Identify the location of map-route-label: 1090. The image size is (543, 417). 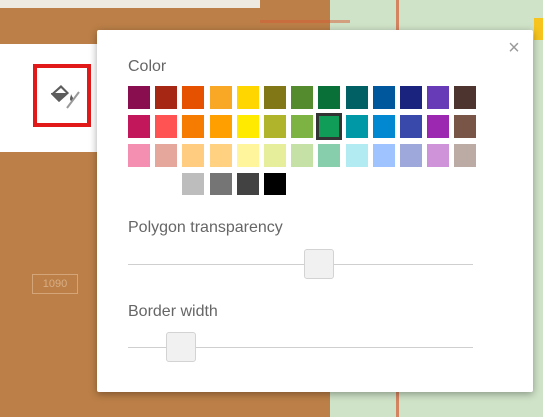
(55, 284).